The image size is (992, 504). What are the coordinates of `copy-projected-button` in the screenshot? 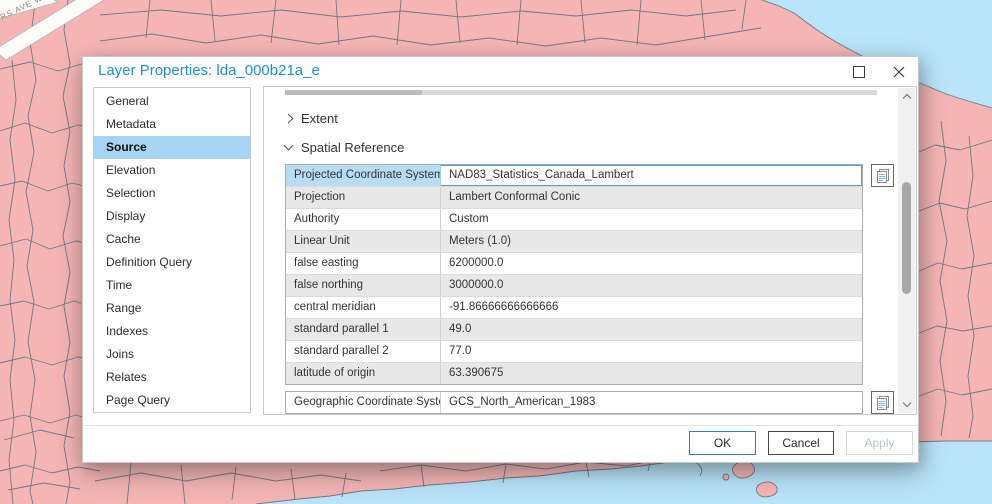 It's located at (882, 175).